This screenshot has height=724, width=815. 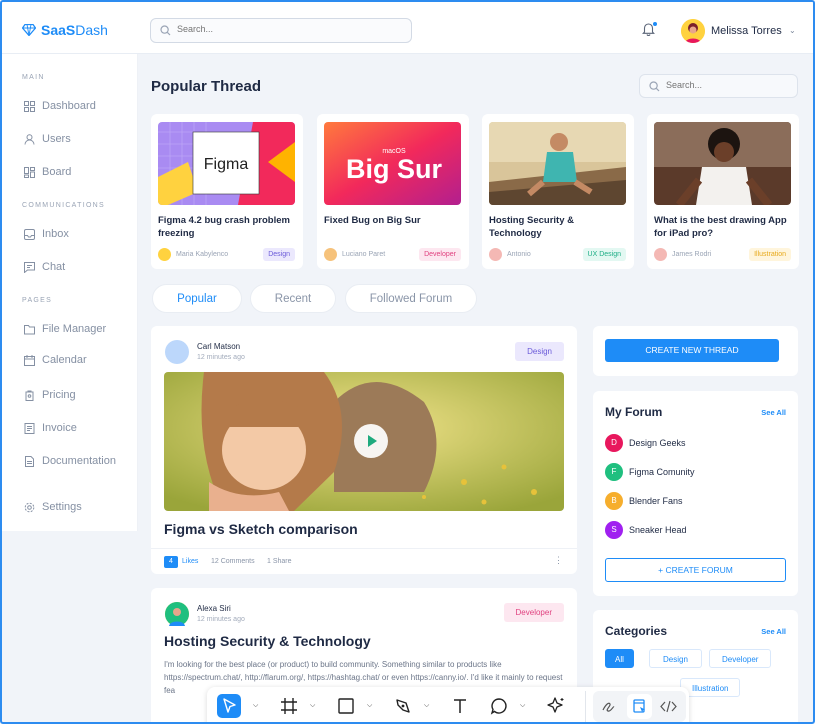 I want to click on sidebar-item-dashboard: Dashboard, so click(x=60, y=106).